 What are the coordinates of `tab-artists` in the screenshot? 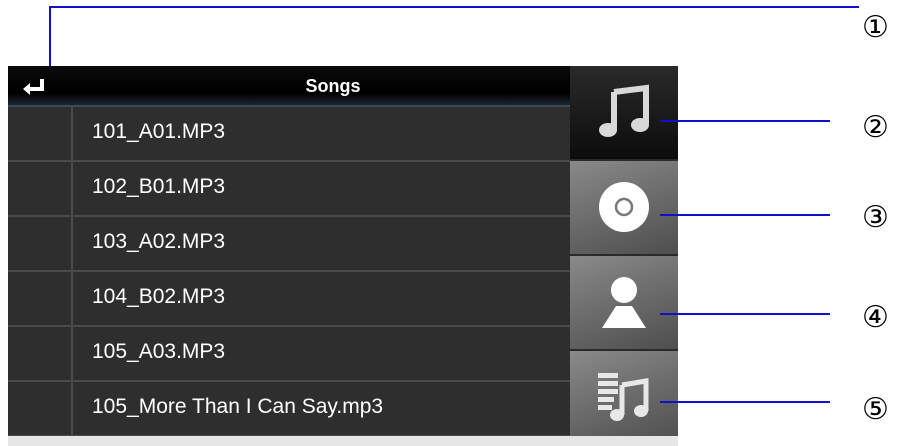 It's located at (624, 303).